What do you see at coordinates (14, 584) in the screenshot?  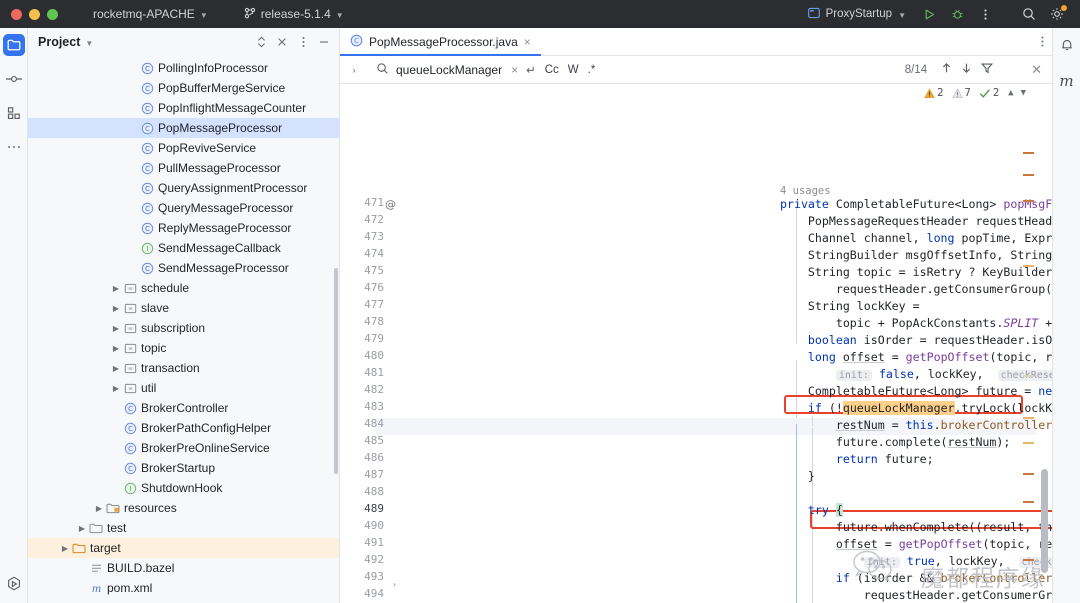 I see `sidebar-item-run` at bounding box center [14, 584].